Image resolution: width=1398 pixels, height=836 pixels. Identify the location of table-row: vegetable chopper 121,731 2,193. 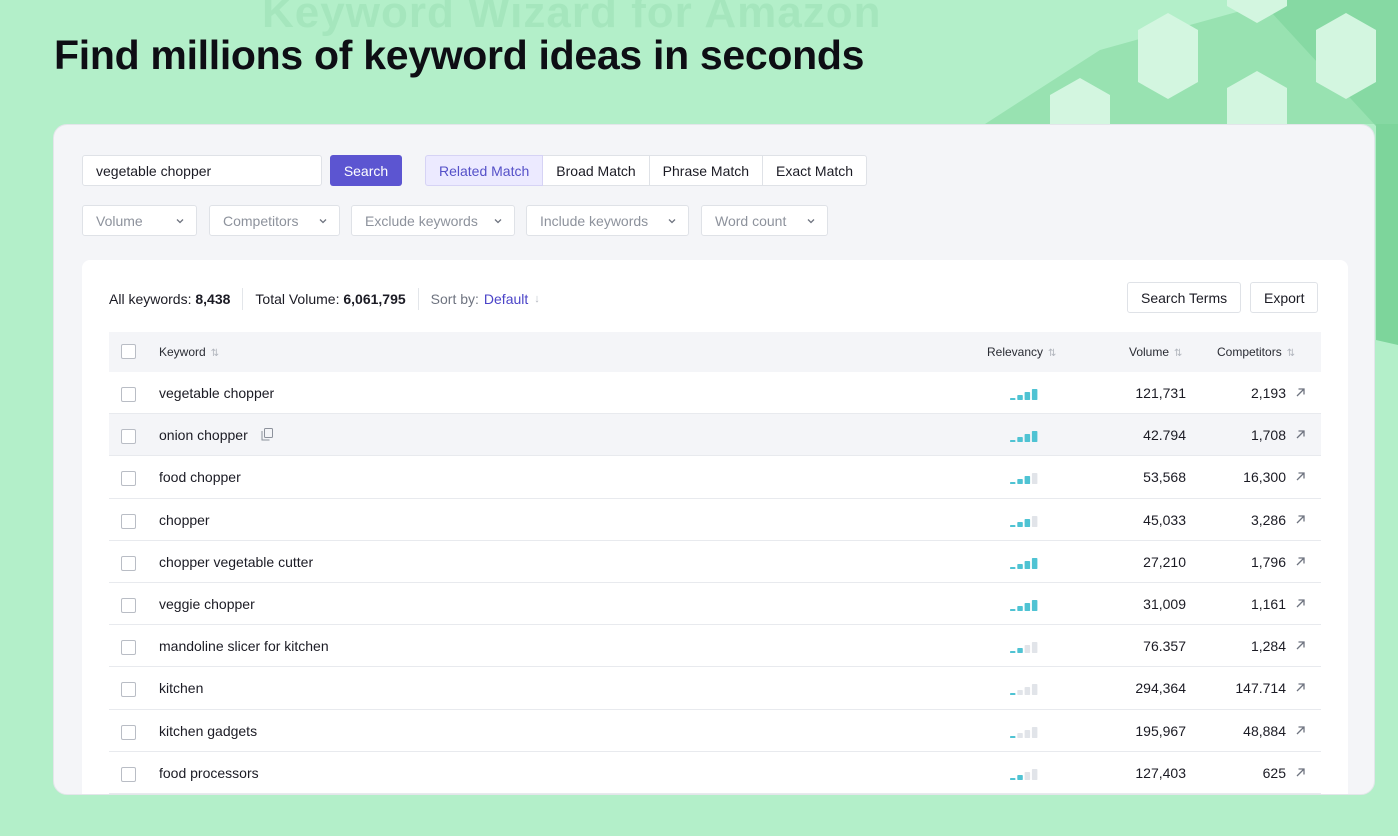
(715, 393).